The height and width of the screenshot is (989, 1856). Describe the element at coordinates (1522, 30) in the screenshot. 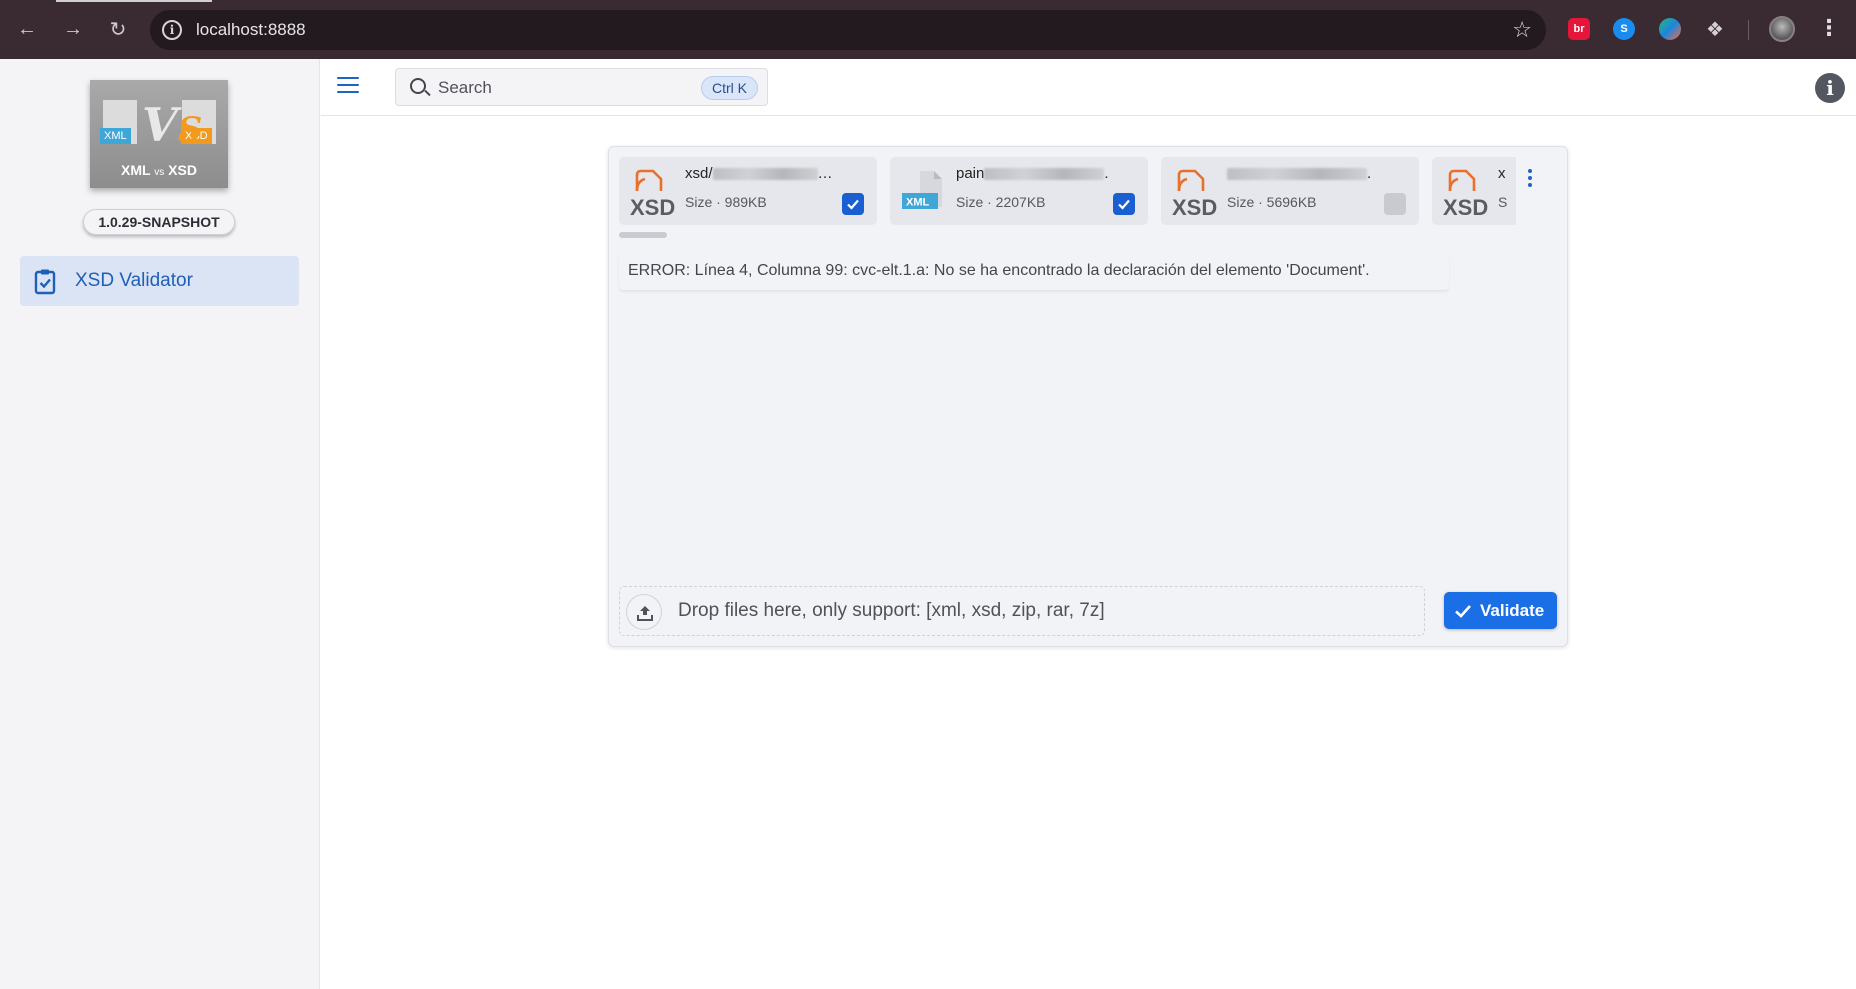

I see `bookmark-star-icon: ☆` at that location.